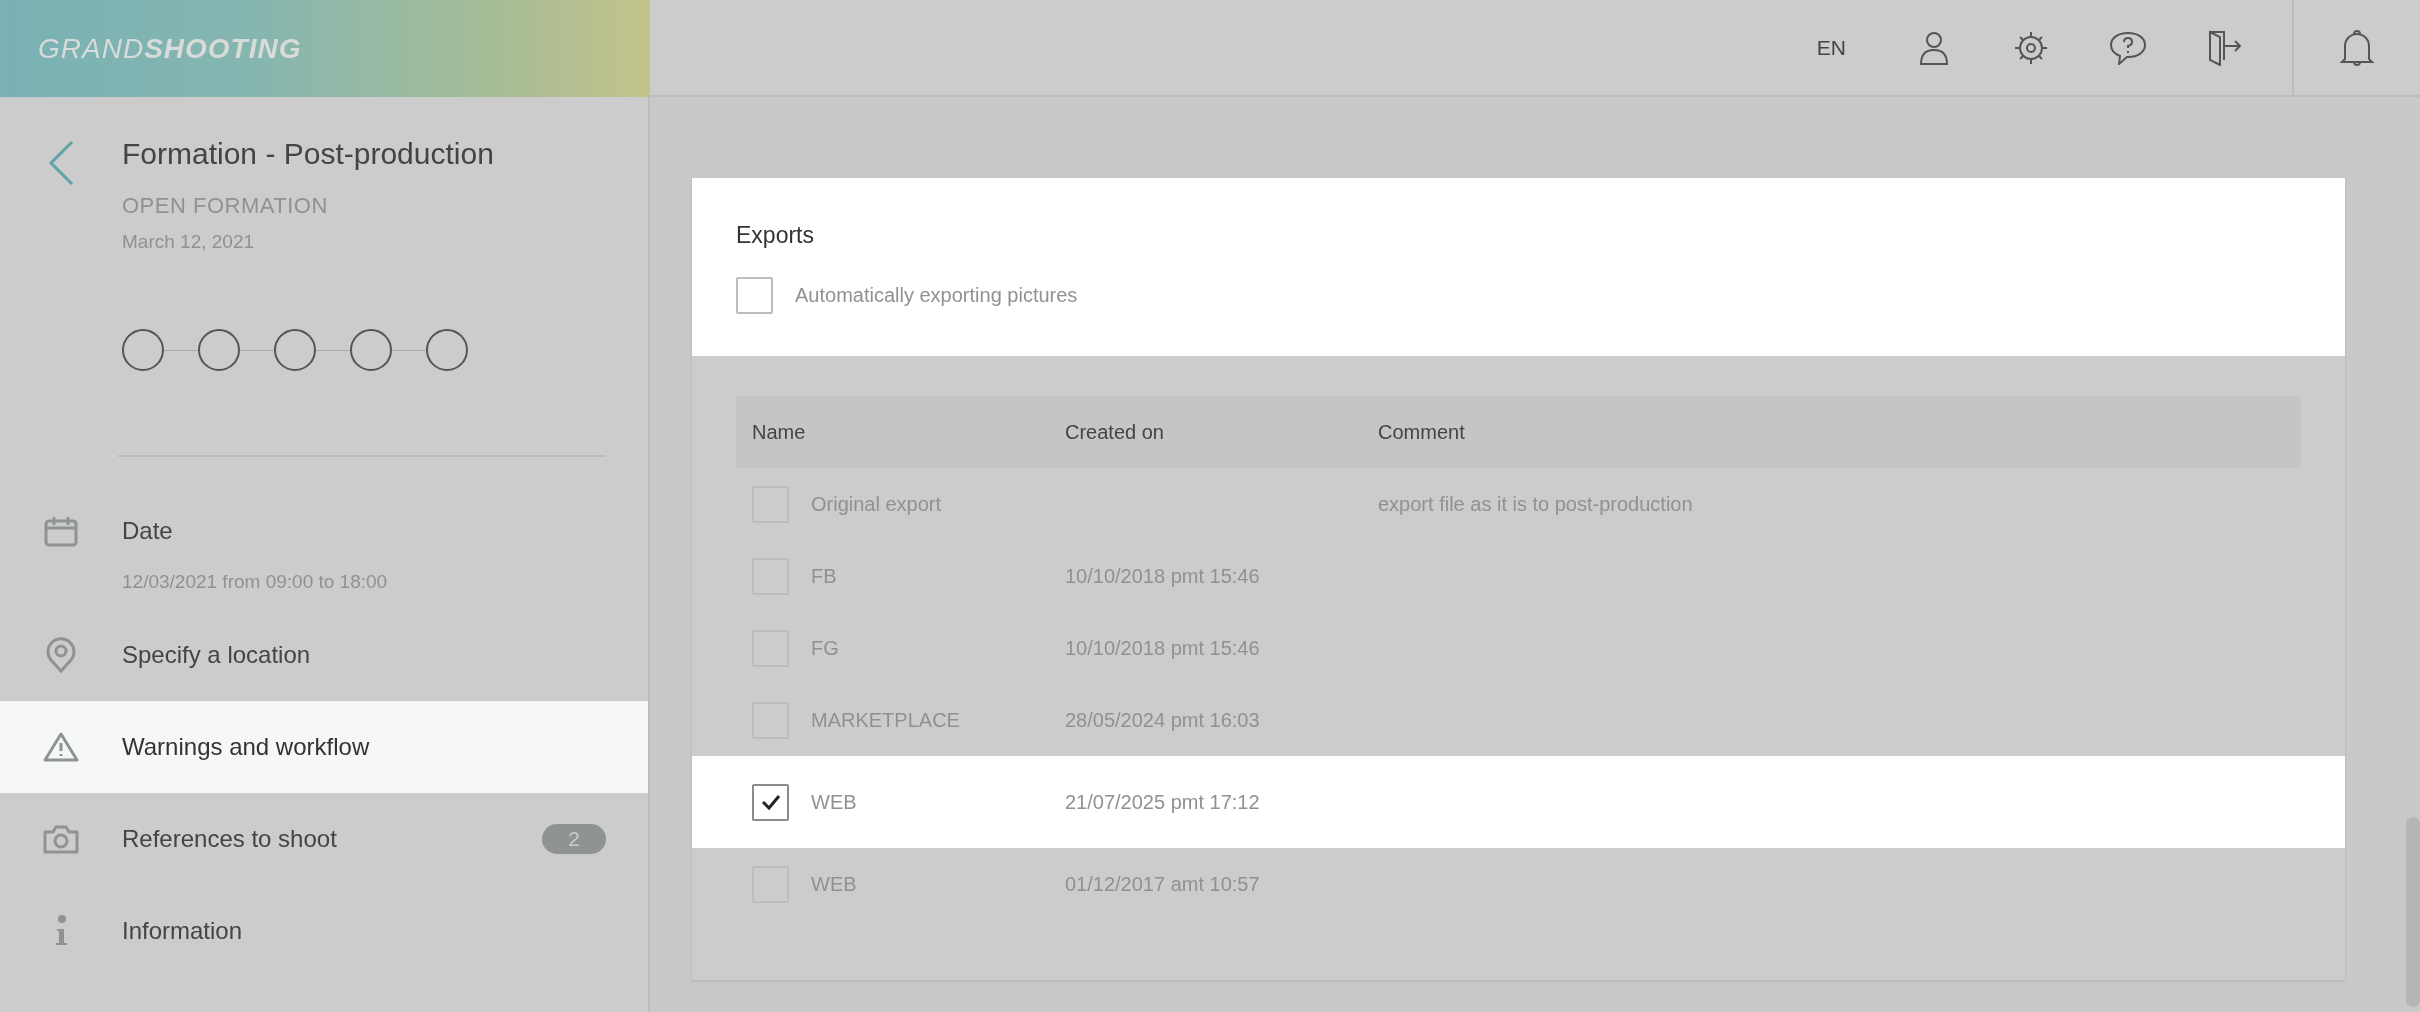 Image resolution: width=2420 pixels, height=1012 pixels. I want to click on table-cell-text: export file as it is to post-production, so click(1536, 504).